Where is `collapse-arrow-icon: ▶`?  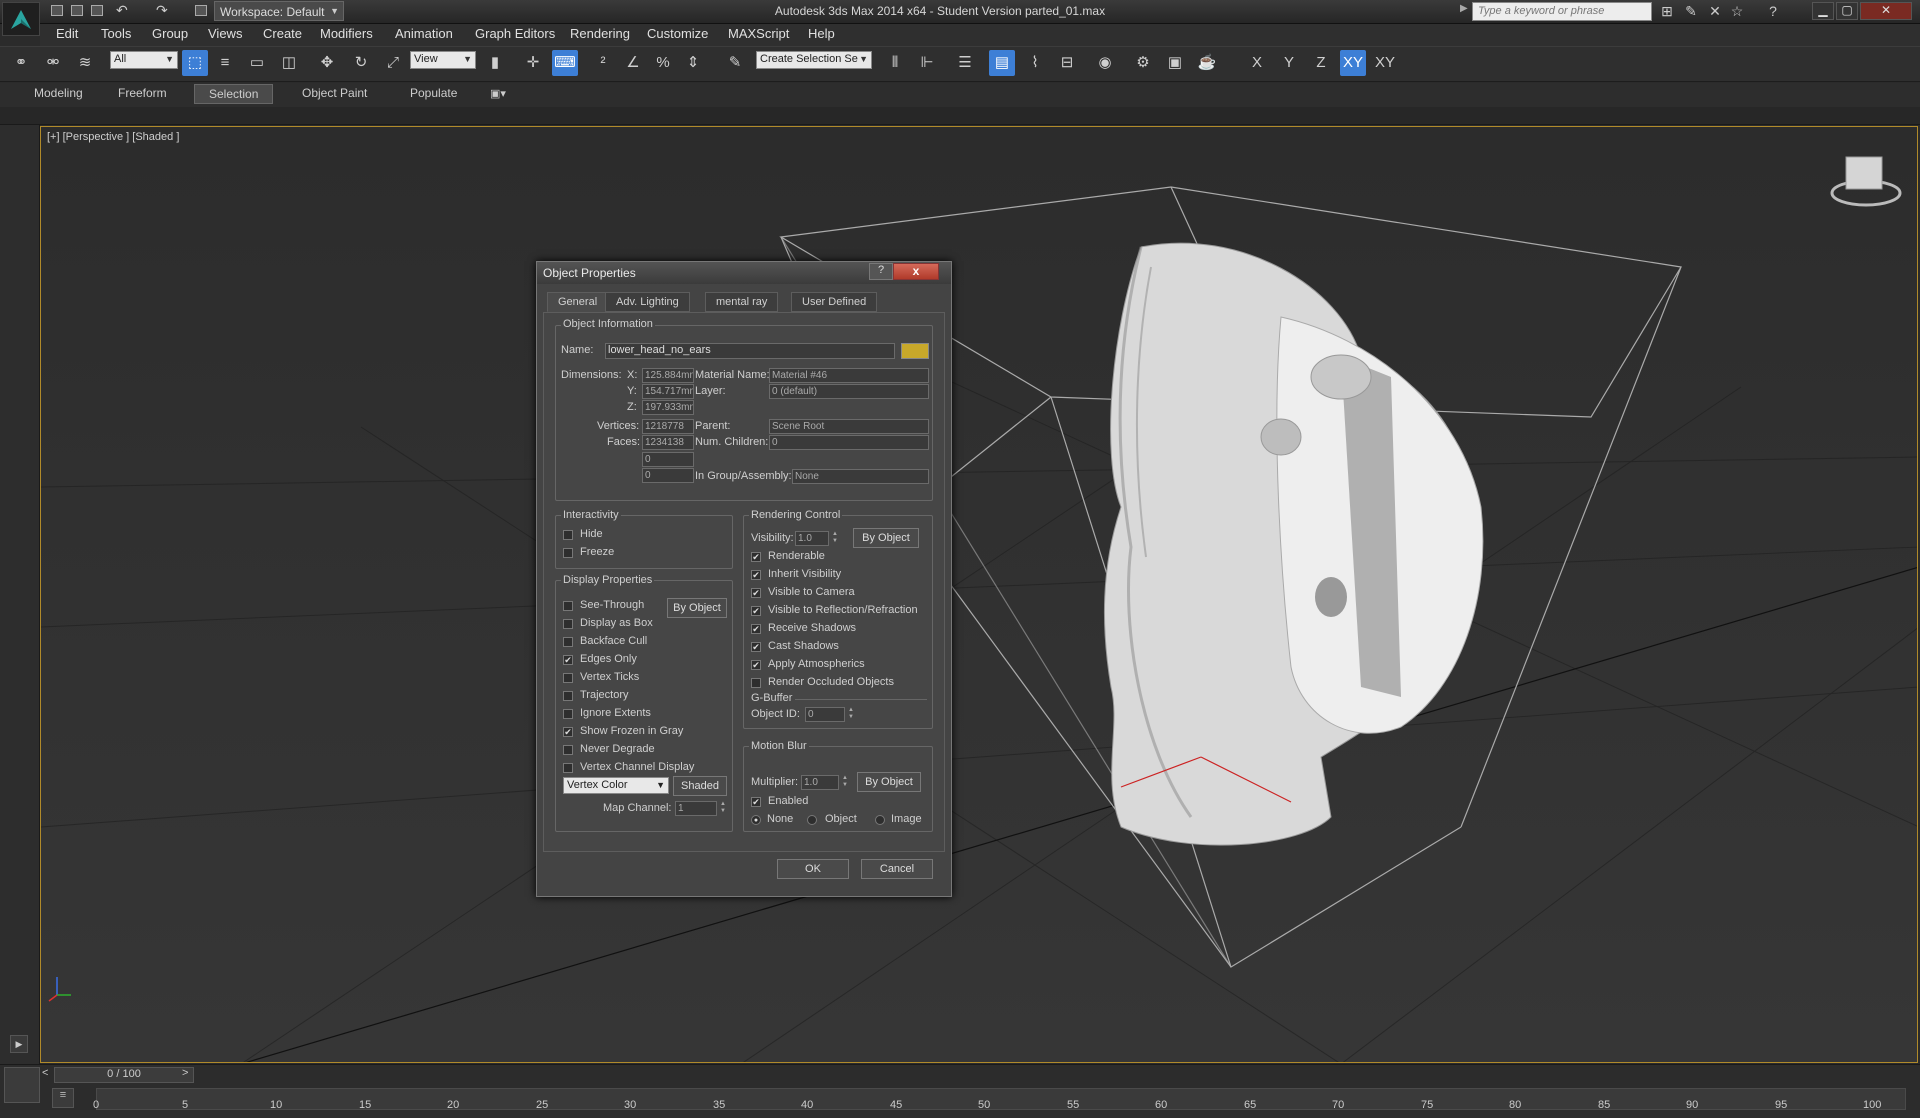 collapse-arrow-icon: ▶ is located at coordinates (1464, 8).